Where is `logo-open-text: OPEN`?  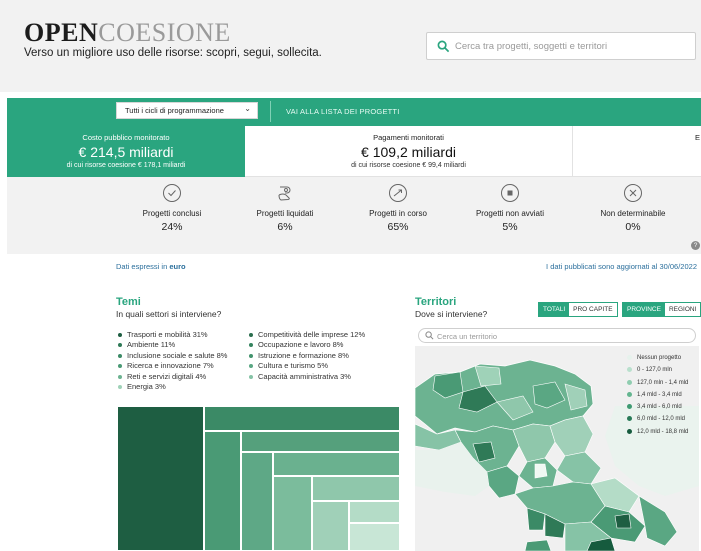
logo-open-text: OPEN is located at coordinates (61, 32).